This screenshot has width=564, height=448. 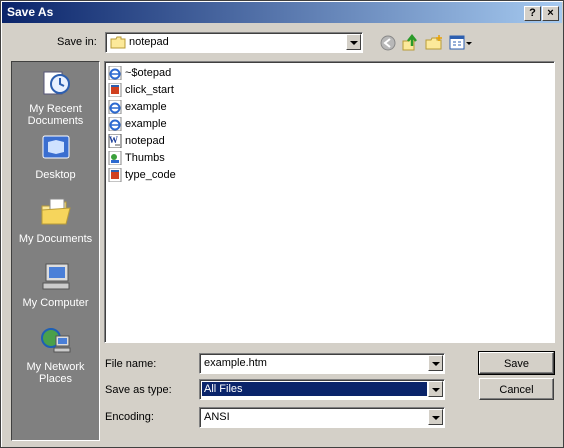 I want to click on help-button: ?, so click(x=532, y=13).